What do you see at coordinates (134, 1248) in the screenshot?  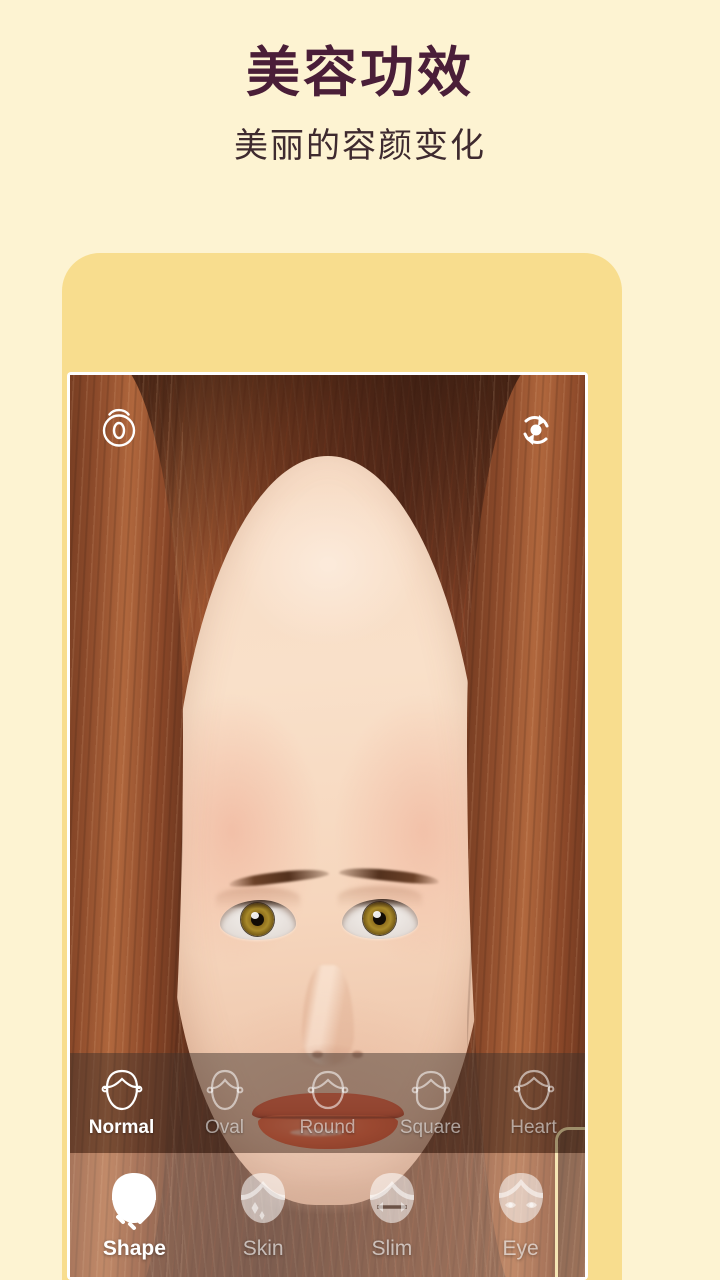 I see `tool-label: Shape` at bounding box center [134, 1248].